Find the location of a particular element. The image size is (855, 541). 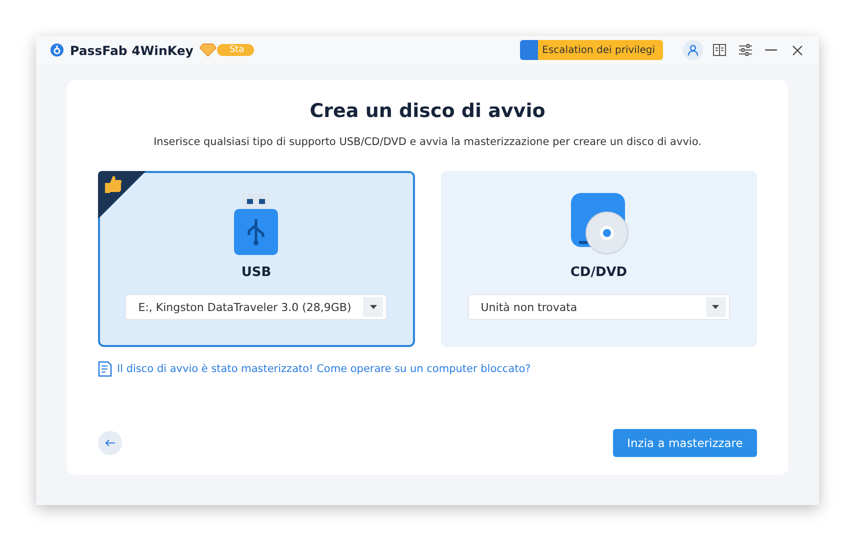

usb-drive-icon is located at coordinates (256, 224).